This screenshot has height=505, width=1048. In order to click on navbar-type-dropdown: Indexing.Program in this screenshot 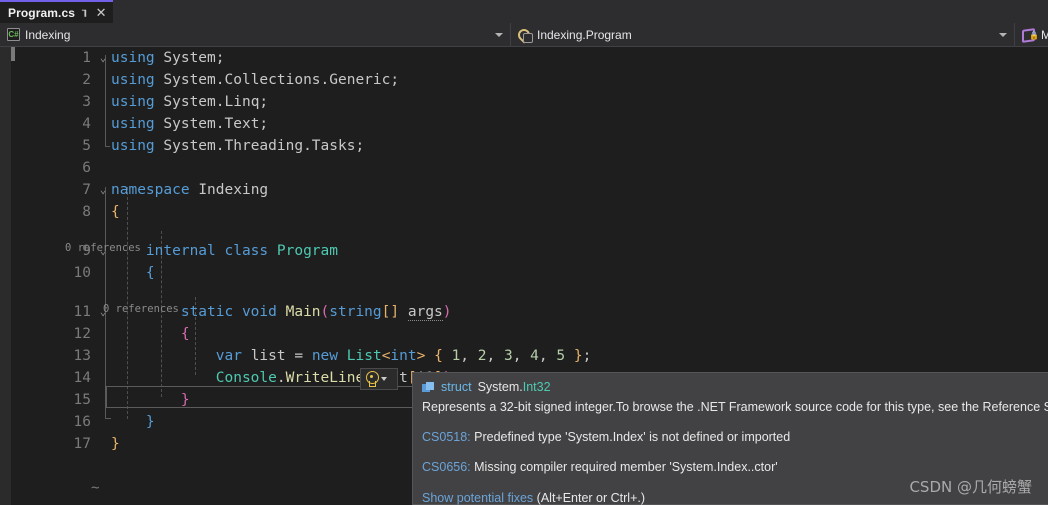, I will do `click(763, 34)`.